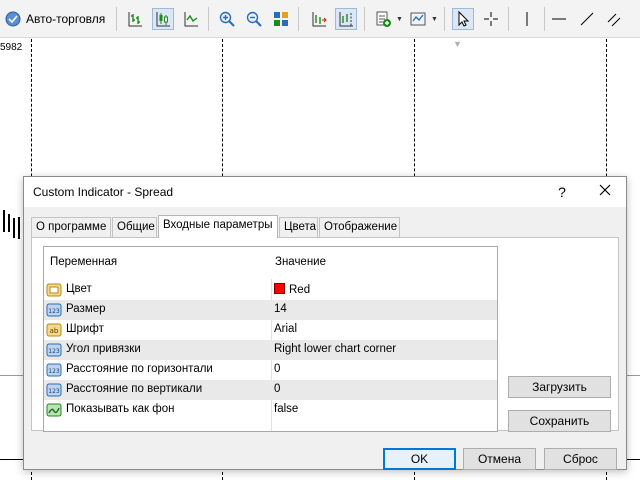 The width and height of the screenshot is (640, 480). Describe the element at coordinates (66, 19) in the screenshot. I see `auto-trading-label: Авто-торговля` at that location.